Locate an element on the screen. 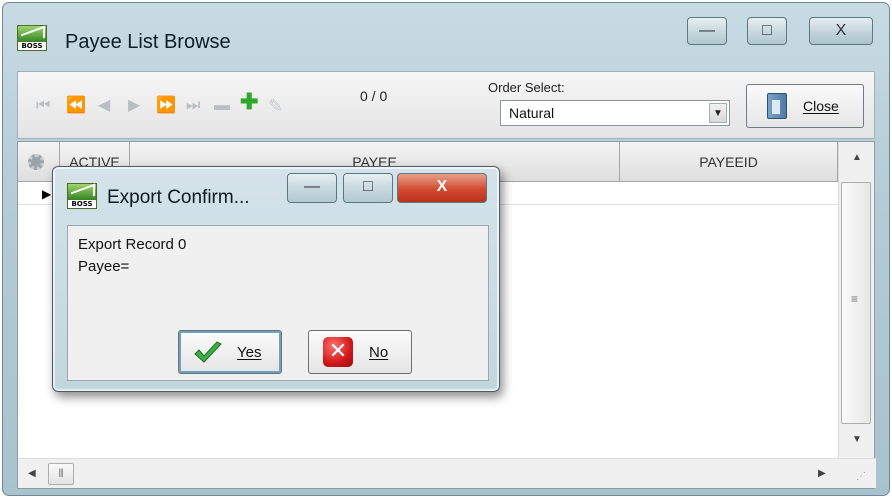  dialog-minimize-button: — is located at coordinates (312, 188).